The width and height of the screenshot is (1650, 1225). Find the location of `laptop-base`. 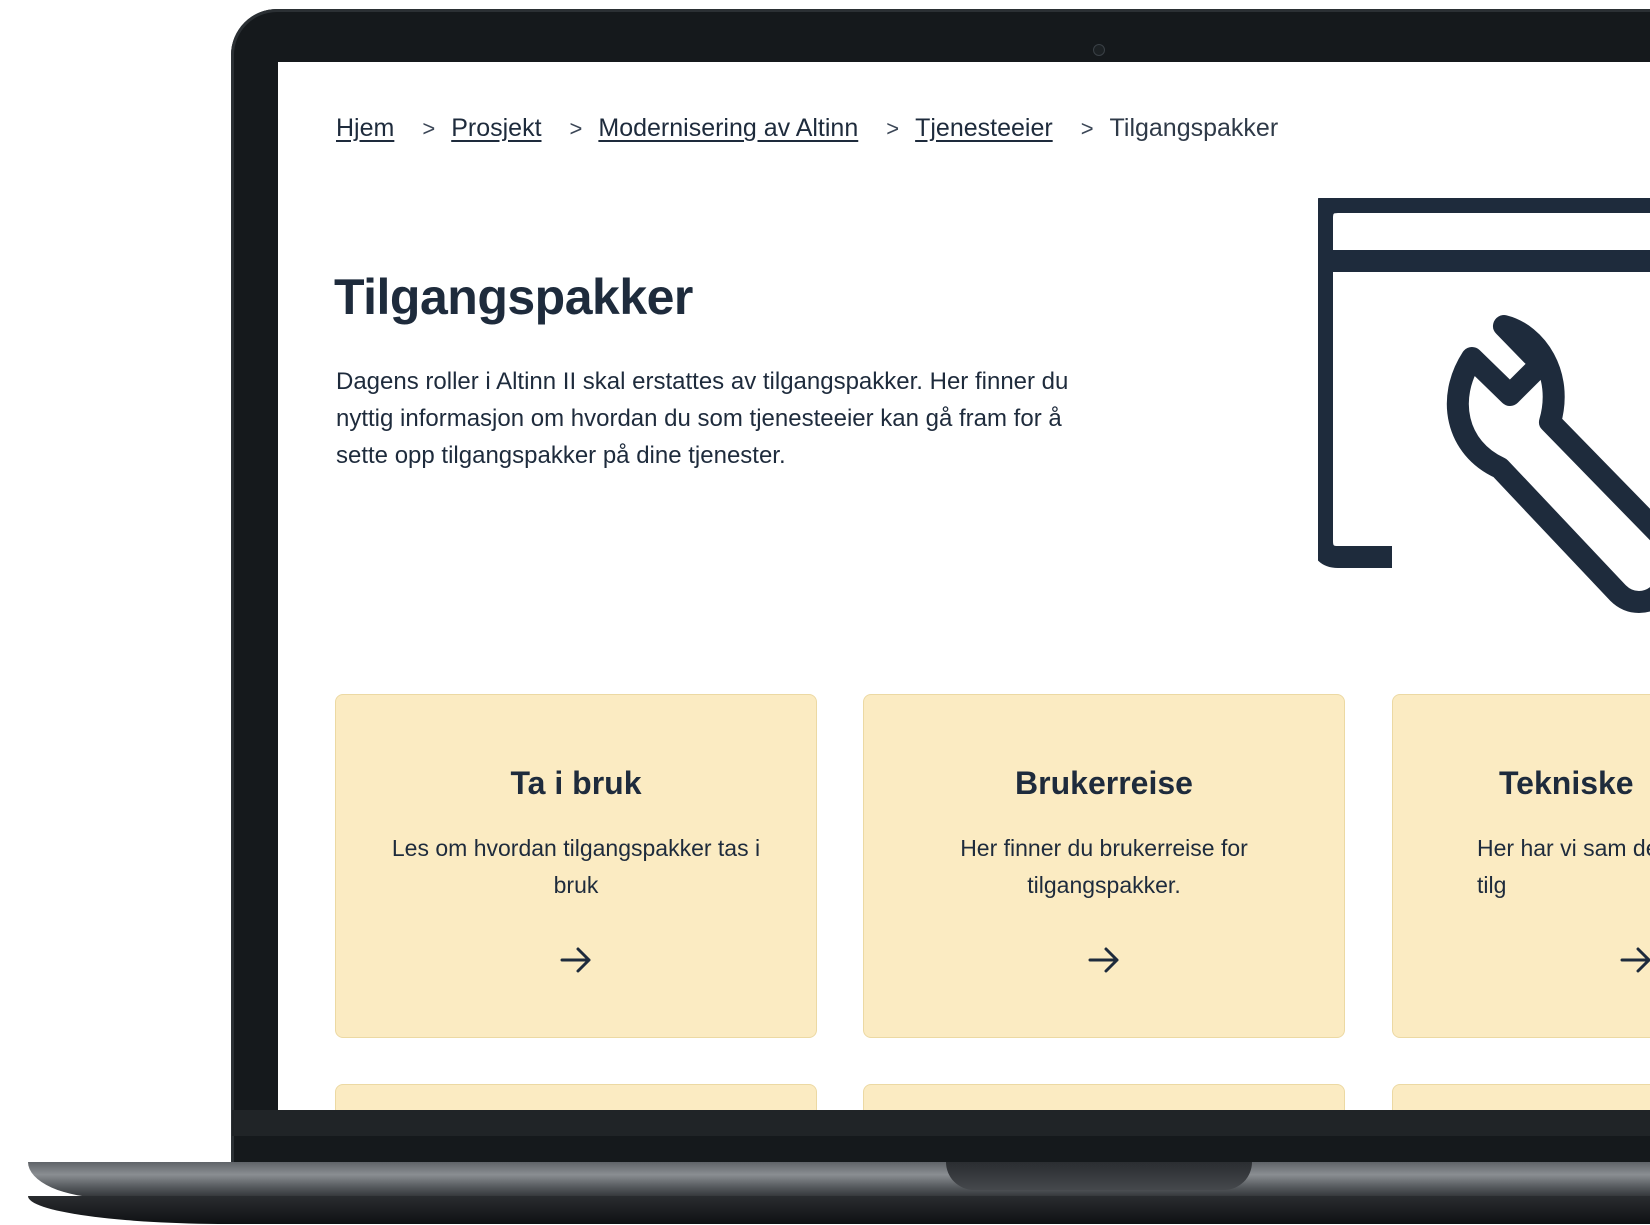

laptop-base is located at coordinates (839, 1180).